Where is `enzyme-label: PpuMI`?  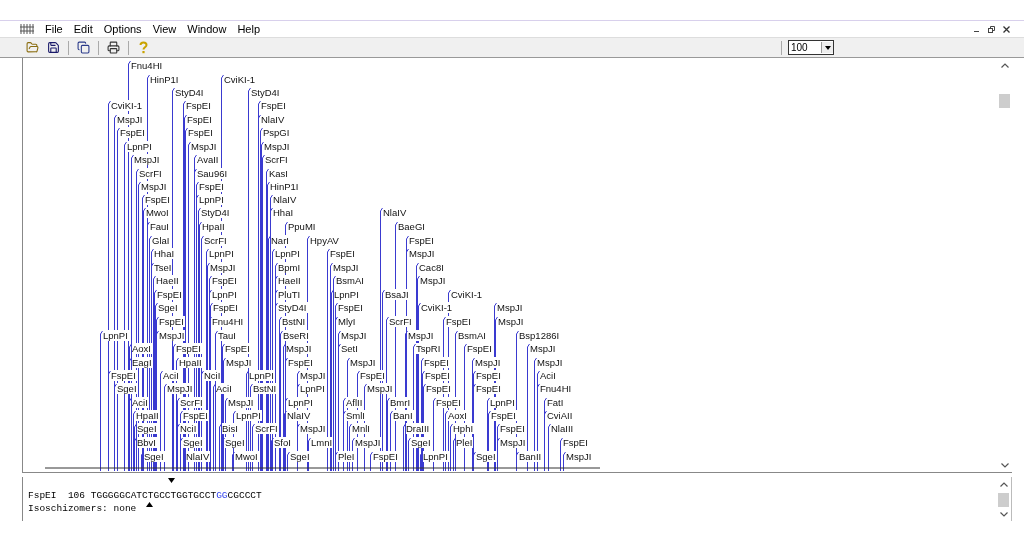
enzyme-label: PpuMI is located at coordinates (302, 226).